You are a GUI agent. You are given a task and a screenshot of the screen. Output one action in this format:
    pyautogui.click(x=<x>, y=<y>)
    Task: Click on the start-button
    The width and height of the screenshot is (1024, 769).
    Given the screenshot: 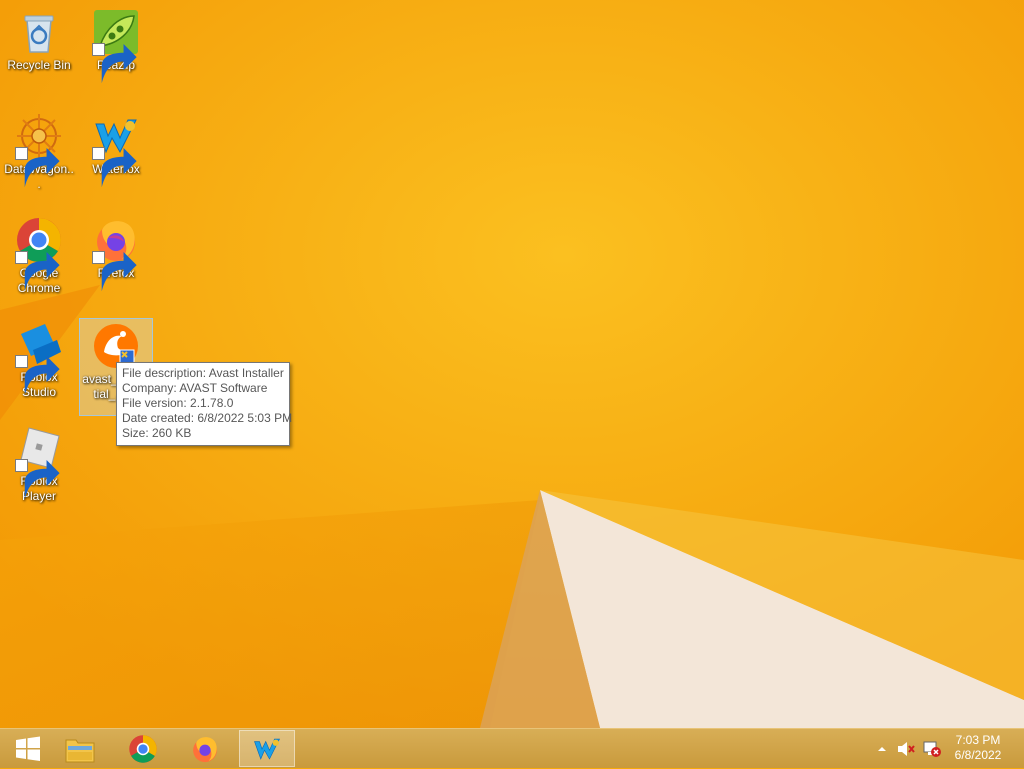 What is the action you would take?
    pyautogui.click(x=28, y=748)
    